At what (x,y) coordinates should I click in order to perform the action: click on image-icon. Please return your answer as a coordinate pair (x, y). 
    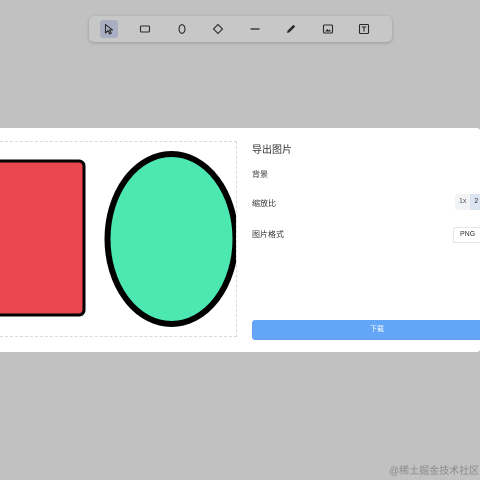
    Looking at the image, I should click on (328, 29).